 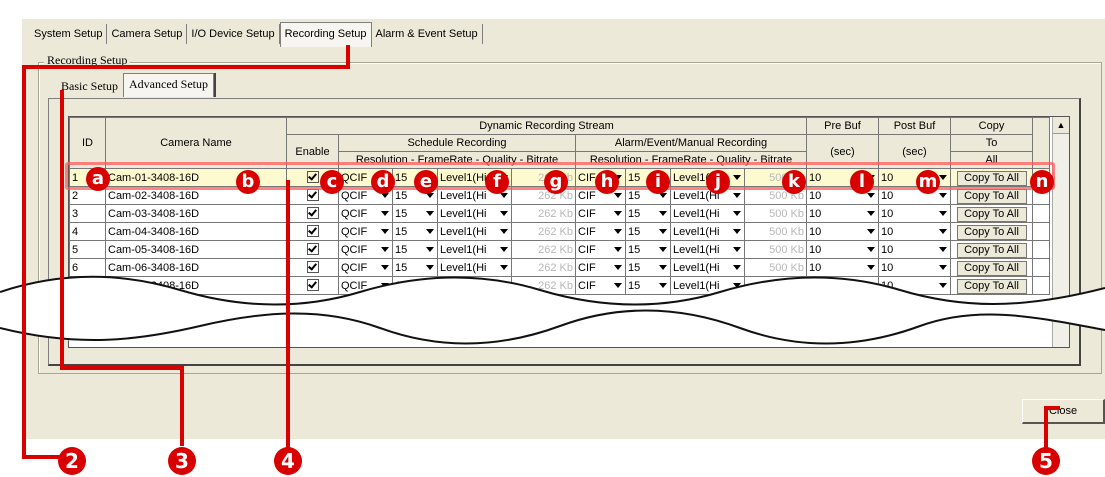 I want to click on header-copy-to: To, so click(x=991, y=143).